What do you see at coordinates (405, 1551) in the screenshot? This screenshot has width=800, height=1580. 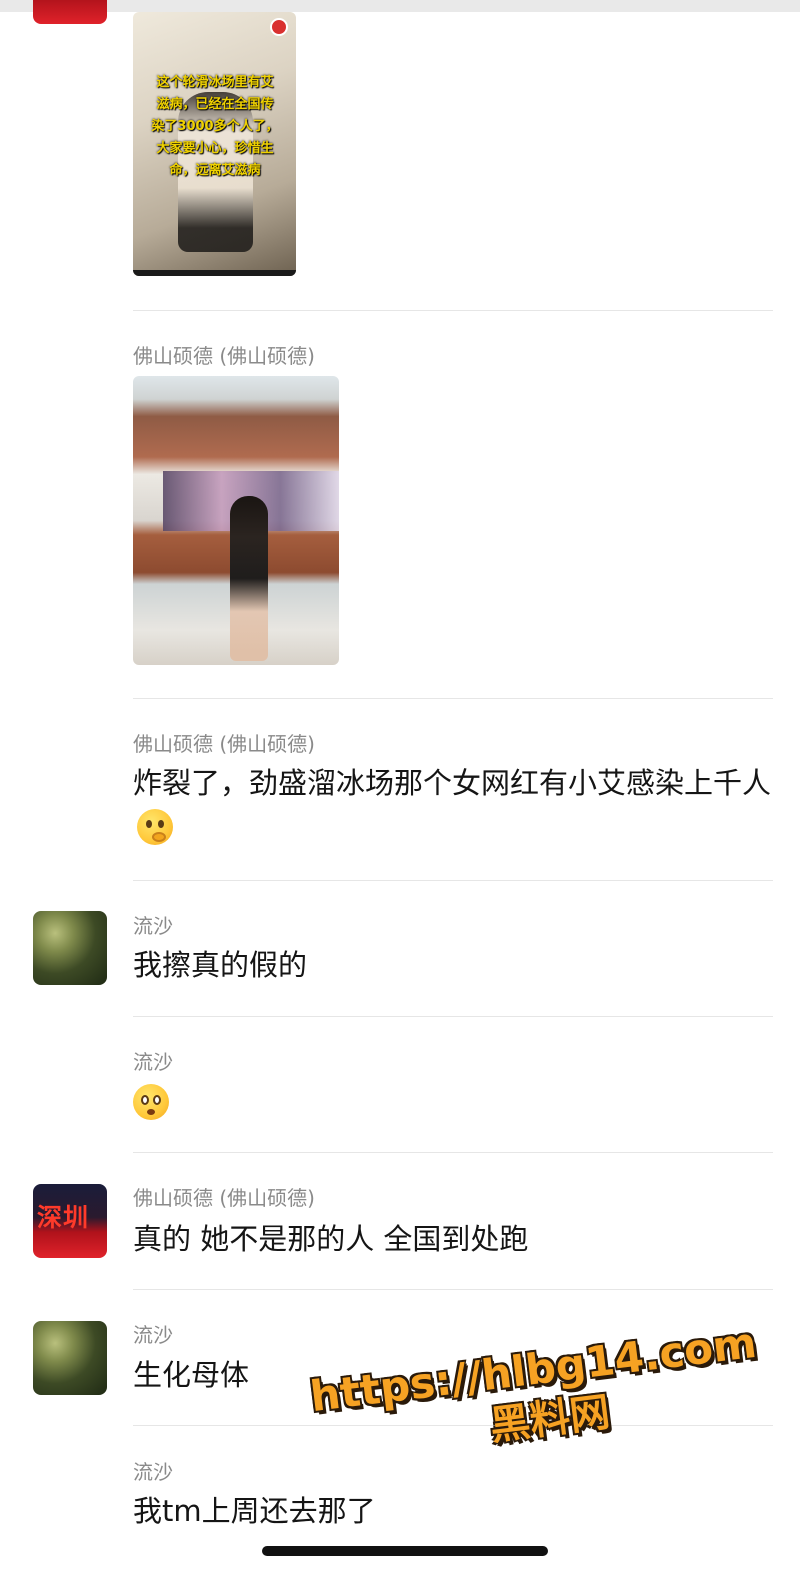 I see `home-indicator` at bounding box center [405, 1551].